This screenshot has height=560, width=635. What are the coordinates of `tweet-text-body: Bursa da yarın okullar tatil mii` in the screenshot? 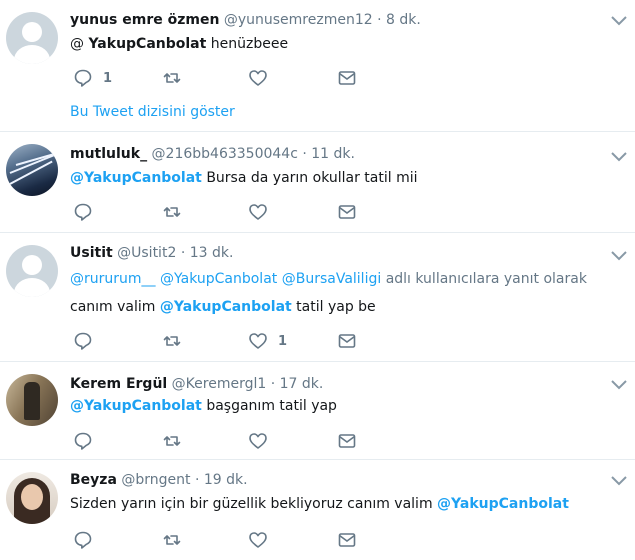 It's located at (309, 178).